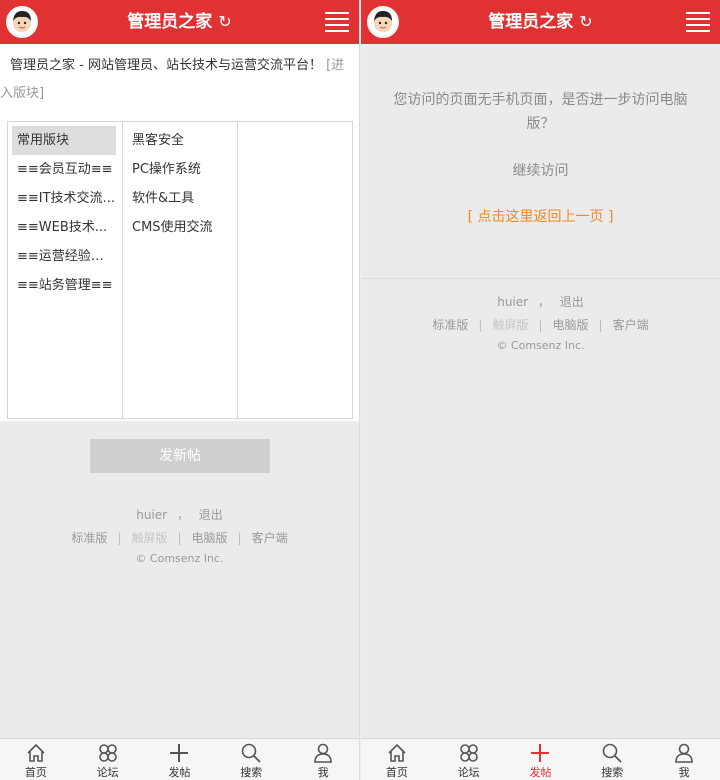 The height and width of the screenshot is (780, 720). What do you see at coordinates (180, 140) in the screenshot?
I see `subforum-item: 黑客安全` at bounding box center [180, 140].